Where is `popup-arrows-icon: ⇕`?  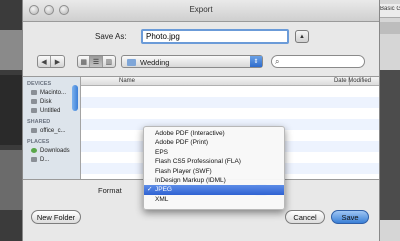 popup-arrows-icon: ⇕ is located at coordinates (256, 61).